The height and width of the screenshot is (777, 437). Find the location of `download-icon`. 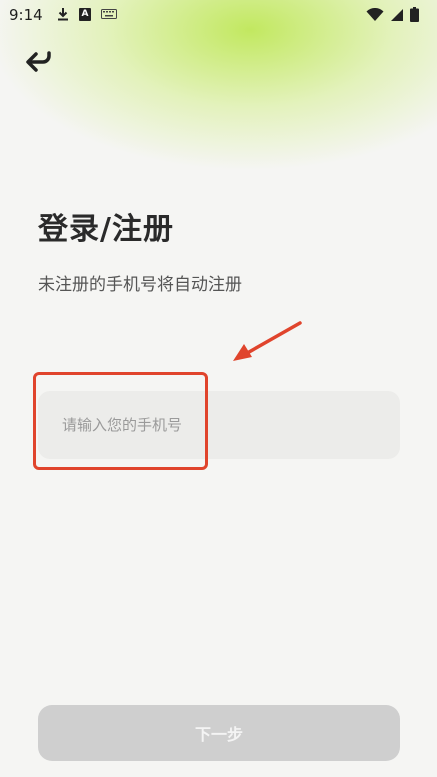

download-icon is located at coordinates (63, 14).